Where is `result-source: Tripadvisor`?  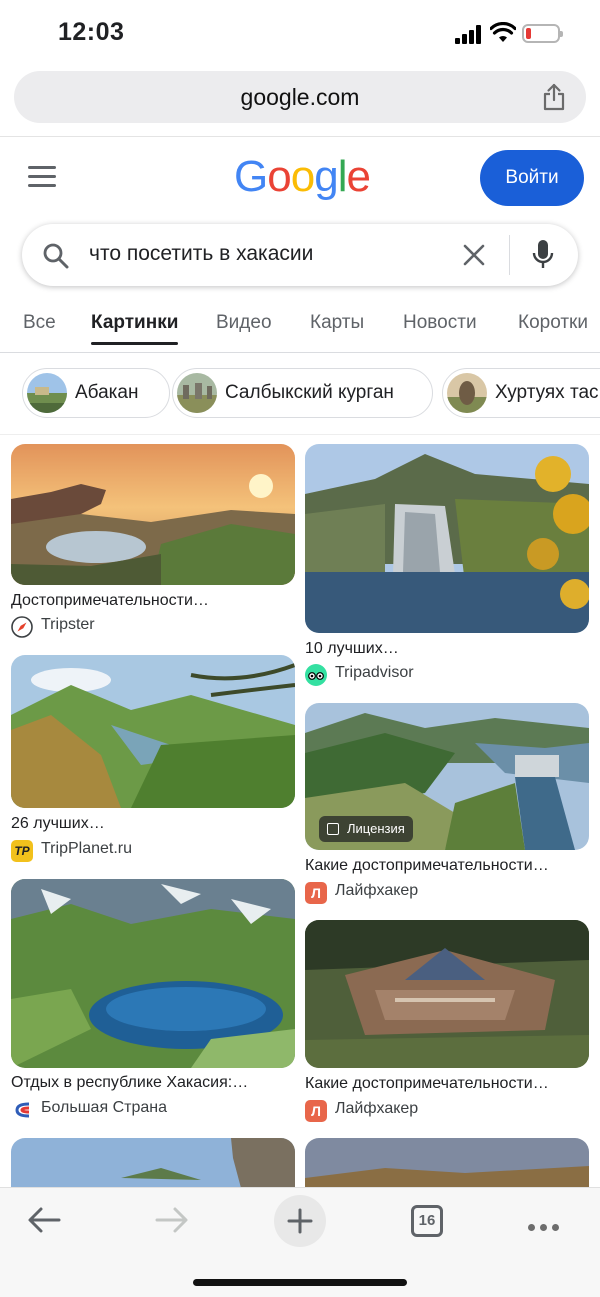
result-source: Tripadvisor is located at coordinates (447, 674).